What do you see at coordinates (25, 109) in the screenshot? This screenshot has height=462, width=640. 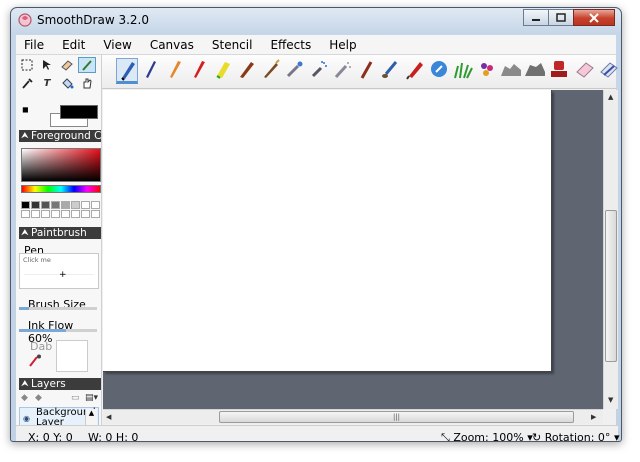 I see `swap-colors-icon: ◼` at bounding box center [25, 109].